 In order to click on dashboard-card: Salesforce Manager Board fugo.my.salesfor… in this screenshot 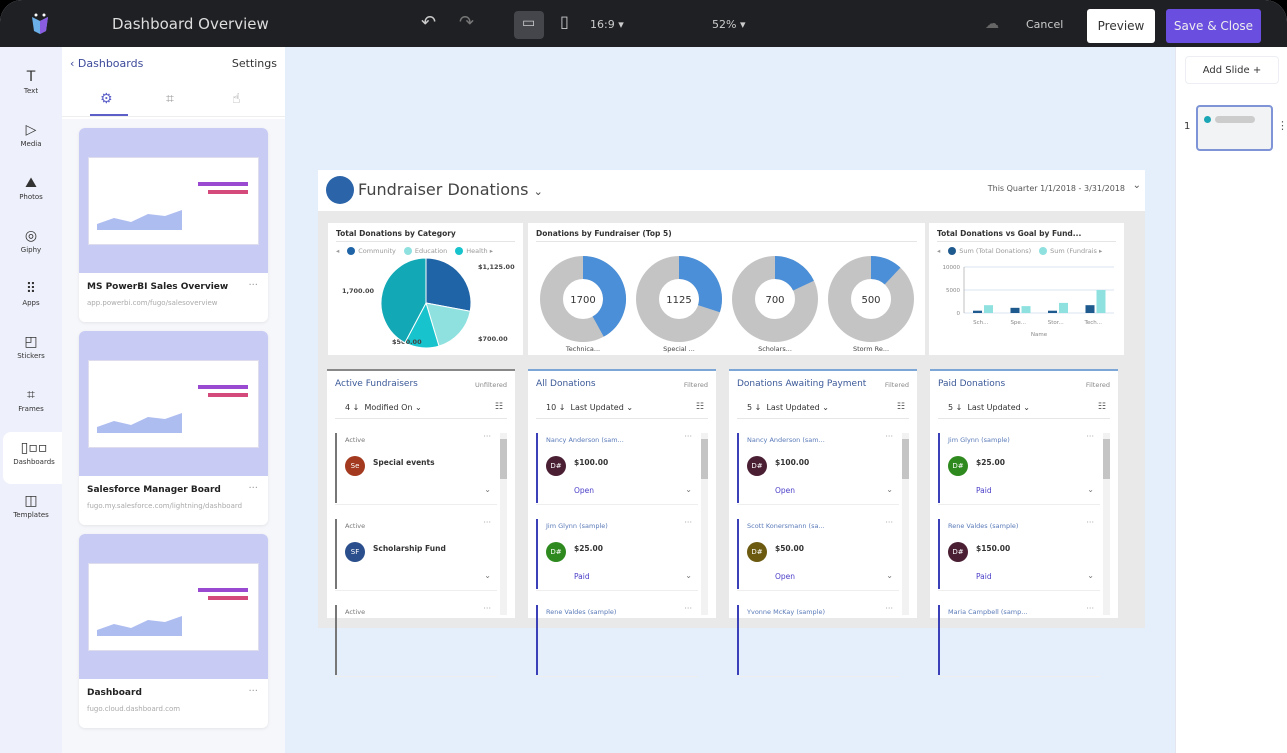, I will do `click(173, 428)`.